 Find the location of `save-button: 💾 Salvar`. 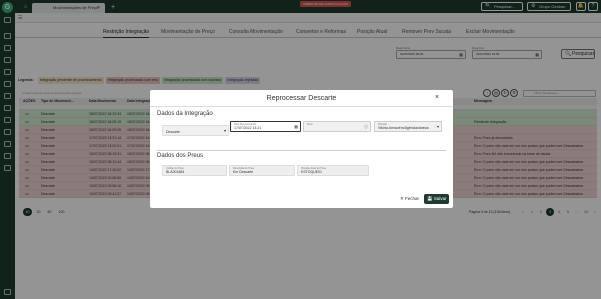

save-button: 💾 Salvar is located at coordinates (436, 199).